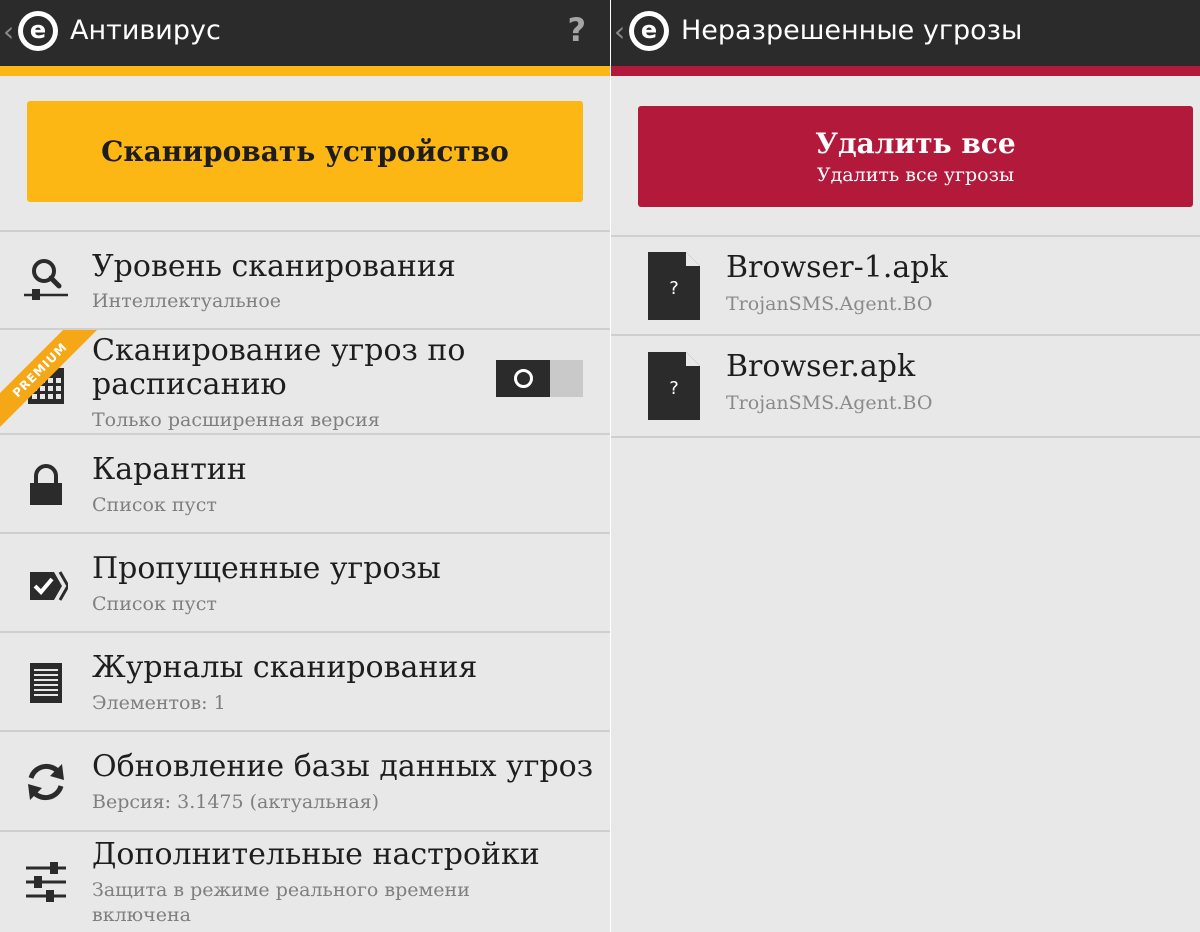  I want to click on page-title: Антивирус, so click(145, 30).